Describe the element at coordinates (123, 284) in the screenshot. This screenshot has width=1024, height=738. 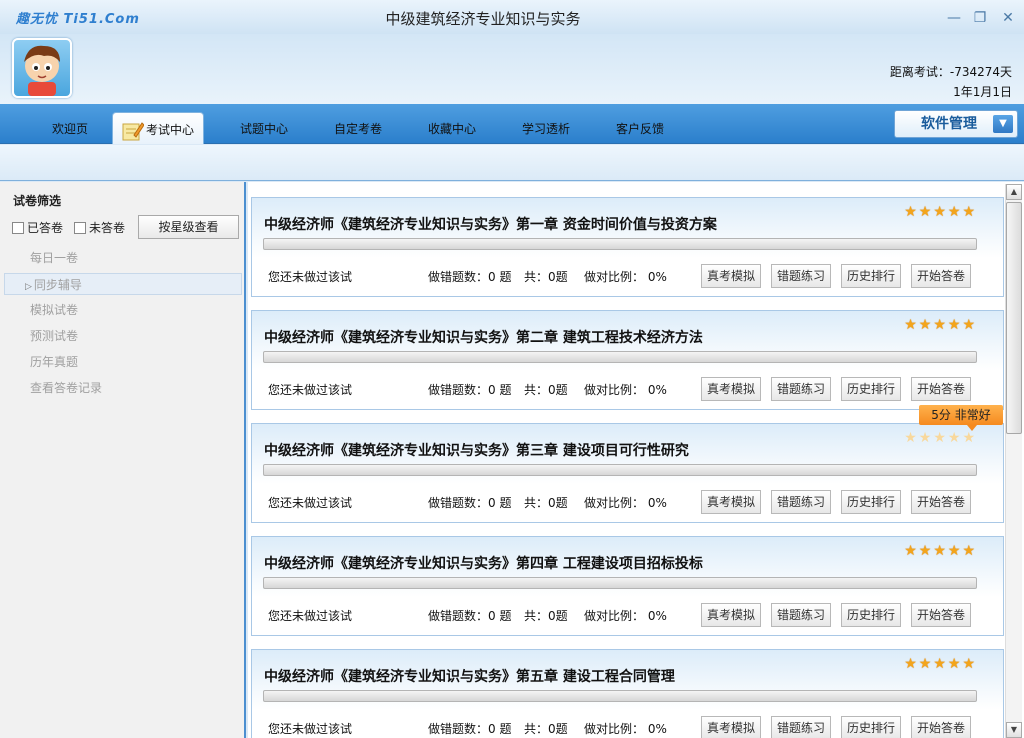
I see `sidebar-item-sync: ▷ 同步辅导` at that location.